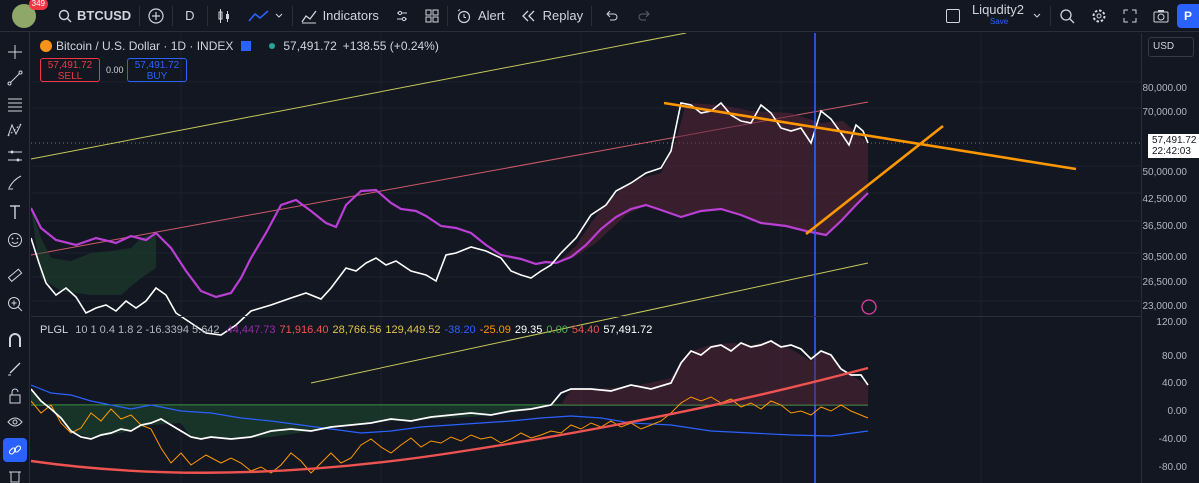 The height and width of the screenshot is (483, 1199). What do you see at coordinates (1165, 257) in the screenshot?
I see `price-tick-label: 30,500.00` at bounding box center [1165, 257].